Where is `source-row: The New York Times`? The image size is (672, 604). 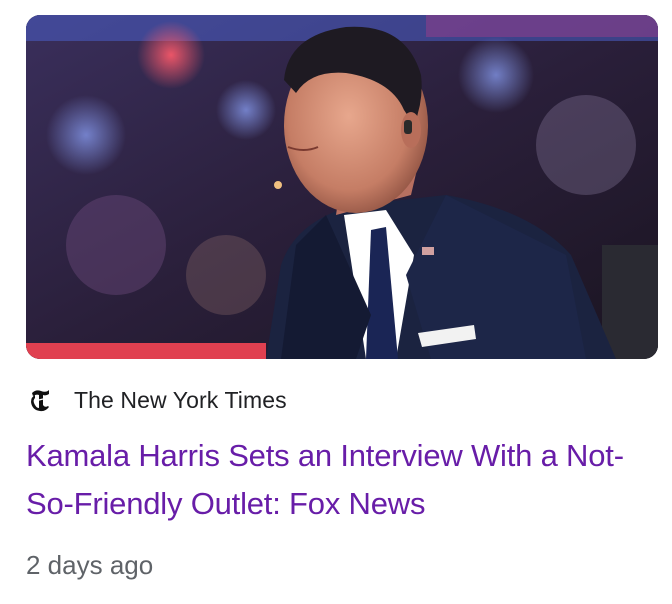 source-row: The New York Times is located at coordinates (156, 400).